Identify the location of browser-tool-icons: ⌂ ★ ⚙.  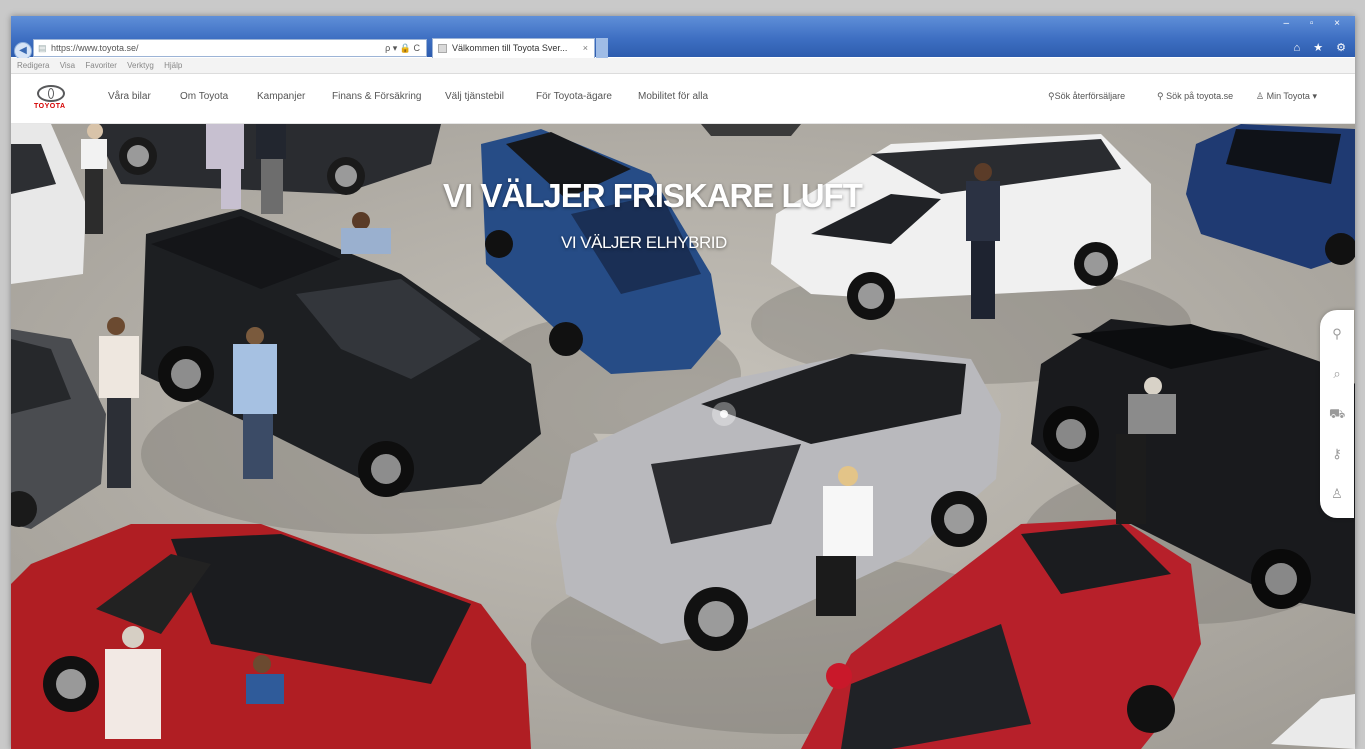
(1322, 47).